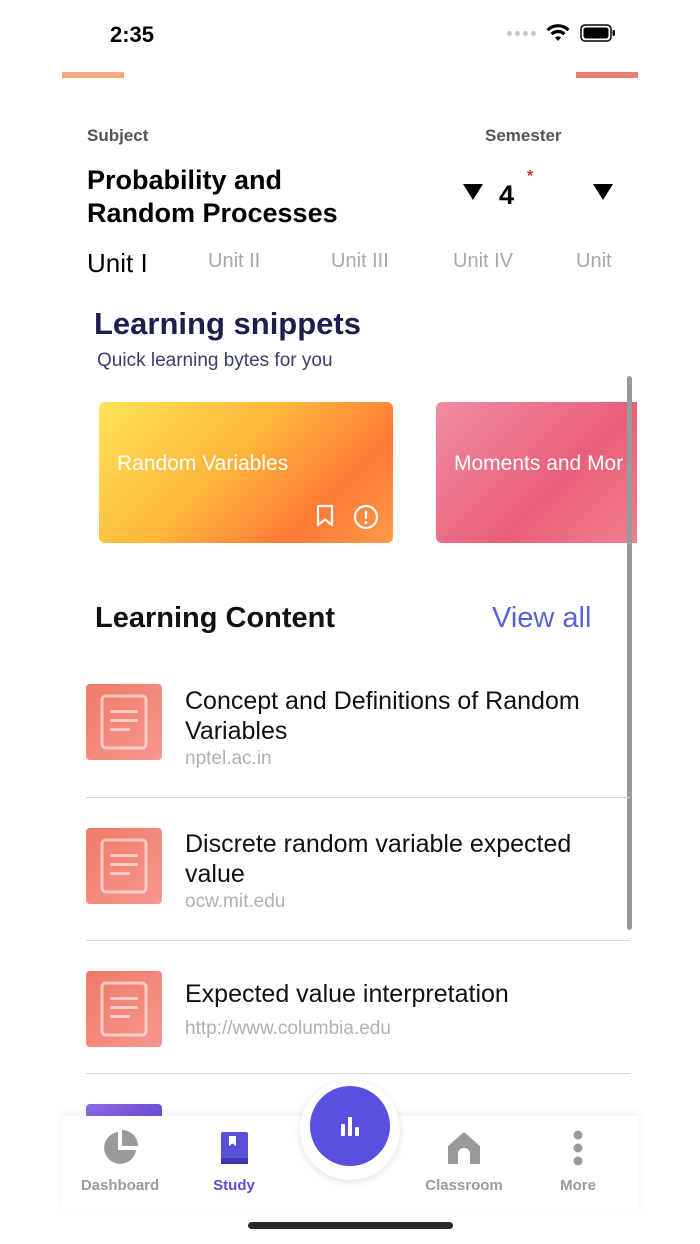 This screenshot has height=1244, width=700. Describe the element at coordinates (121, 1147) in the screenshot. I see `pie-chart-icon` at that location.